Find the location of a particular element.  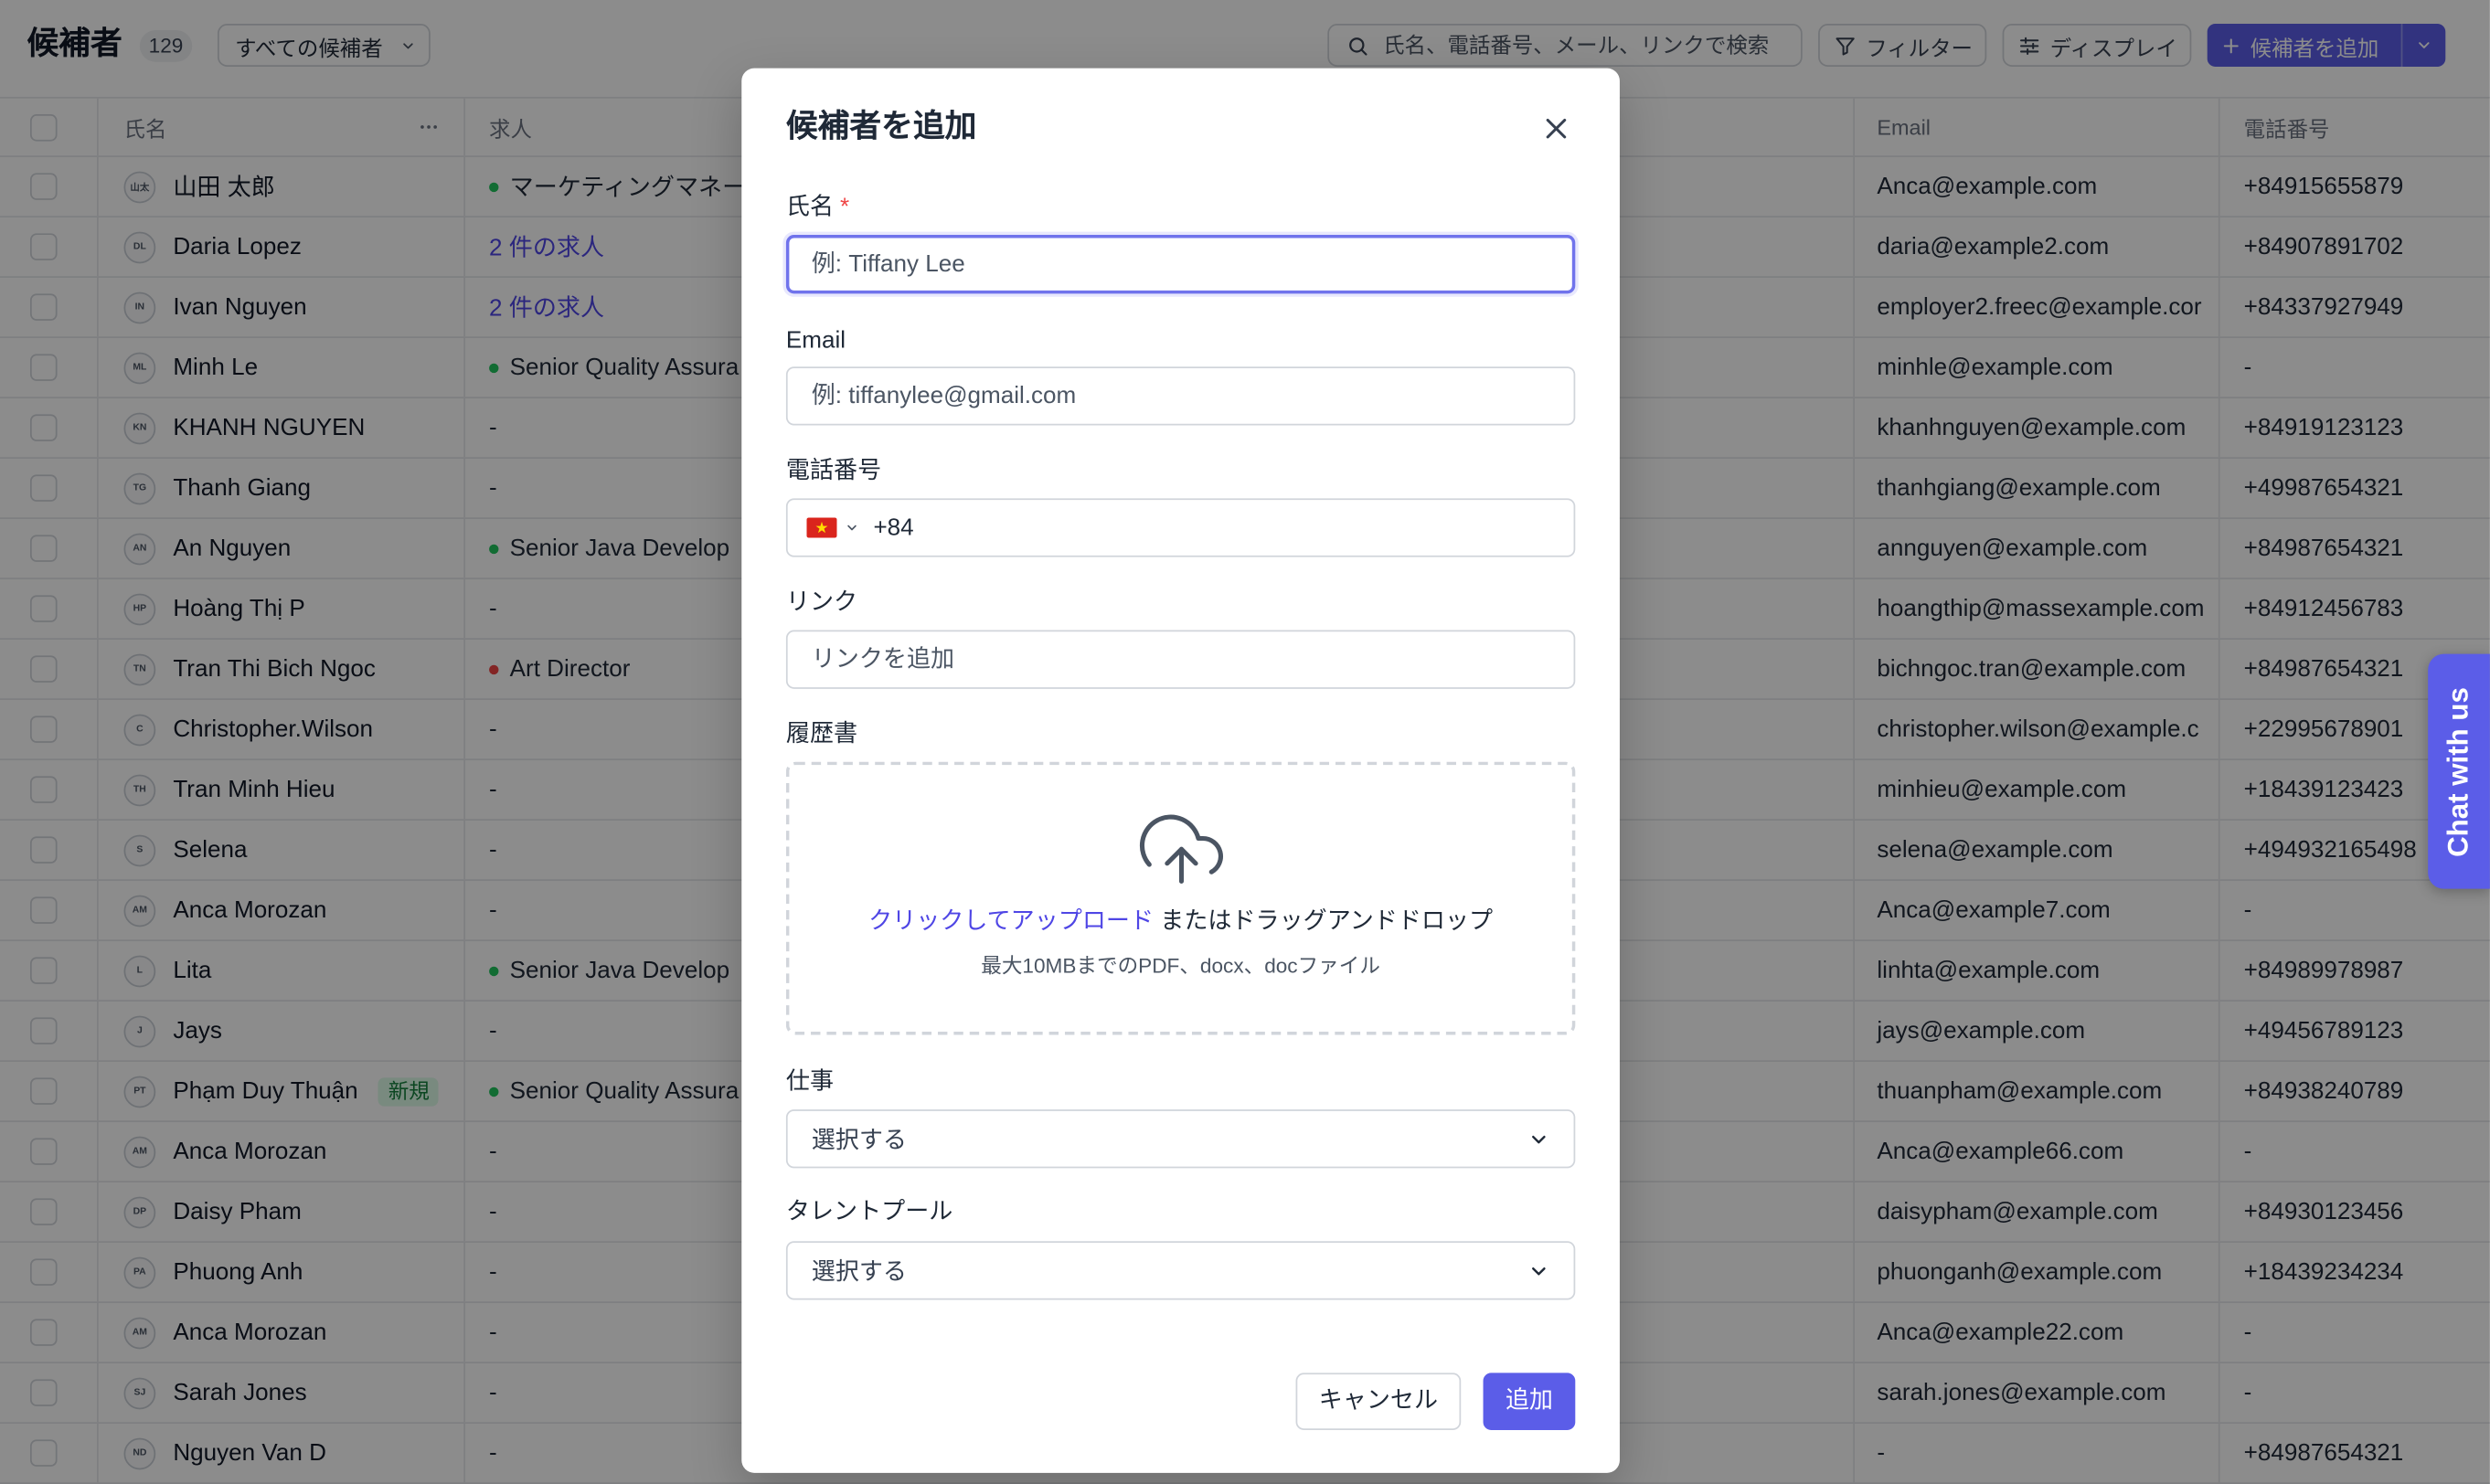

job-select: 選択する is located at coordinates (1180, 1139).